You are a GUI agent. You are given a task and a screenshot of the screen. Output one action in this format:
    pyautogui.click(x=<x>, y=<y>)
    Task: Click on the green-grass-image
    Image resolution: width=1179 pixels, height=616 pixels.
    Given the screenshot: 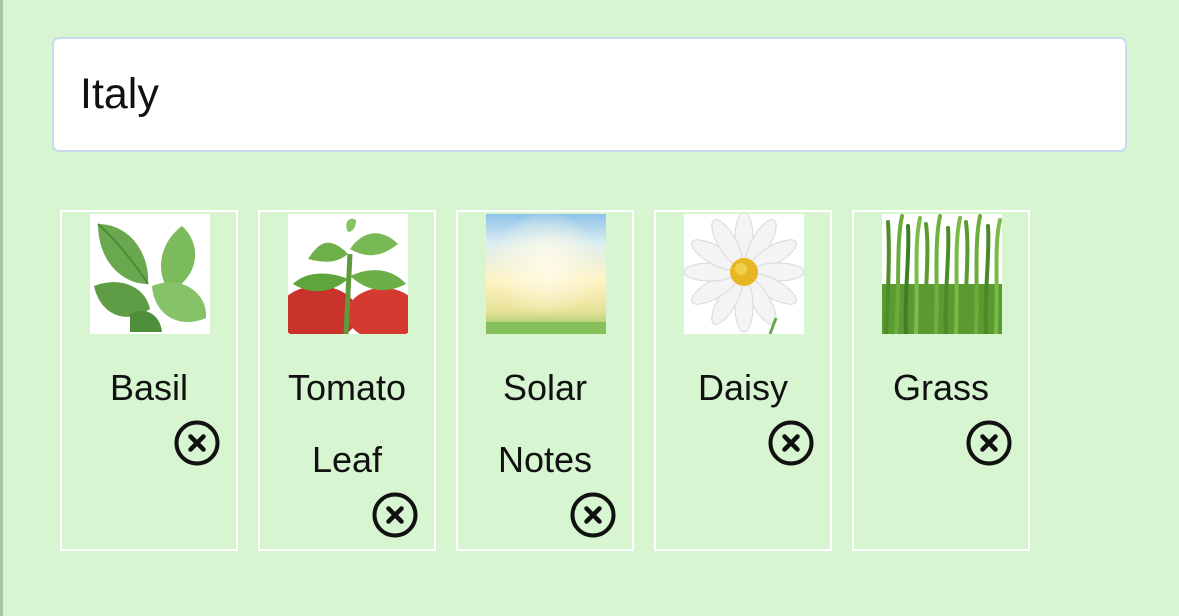 What is the action you would take?
    pyautogui.click(x=942, y=274)
    